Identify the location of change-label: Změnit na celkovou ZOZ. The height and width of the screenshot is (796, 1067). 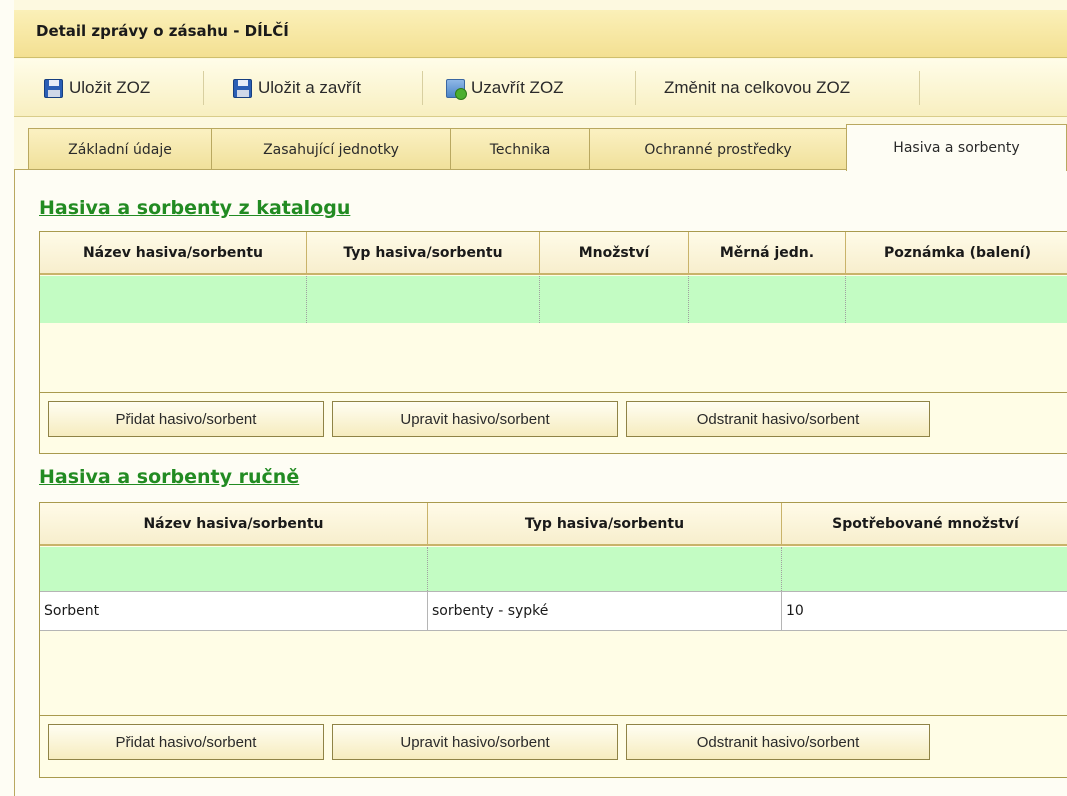
(757, 87).